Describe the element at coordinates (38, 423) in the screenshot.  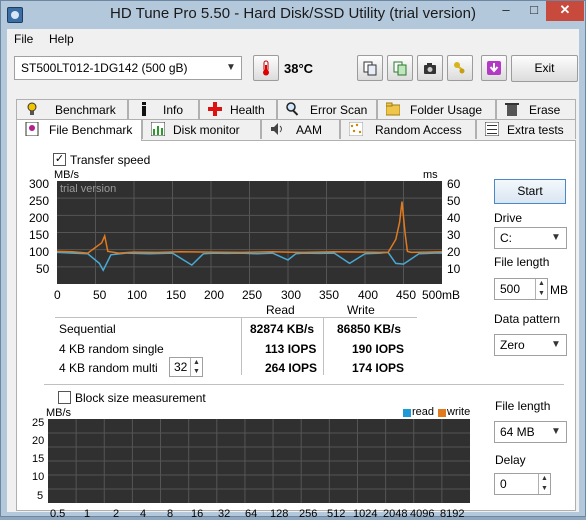
I see `block-y-tick: 25` at that location.